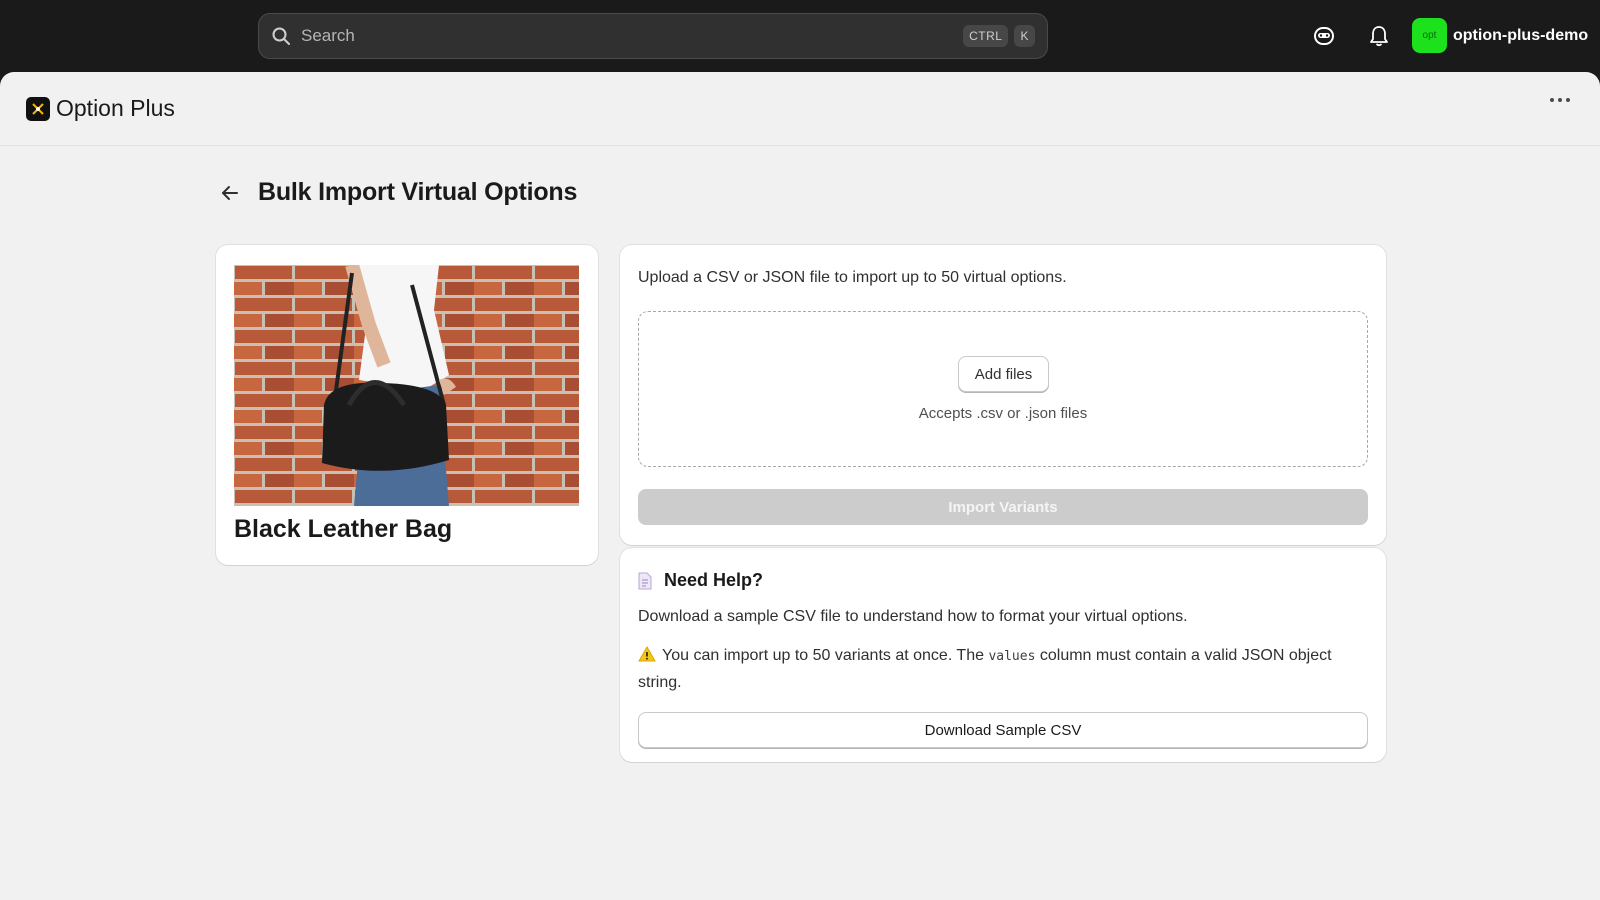 The height and width of the screenshot is (900, 1600). Describe the element at coordinates (1003, 374) in the screenshot. I see `add-files-button: Add files` at that location.